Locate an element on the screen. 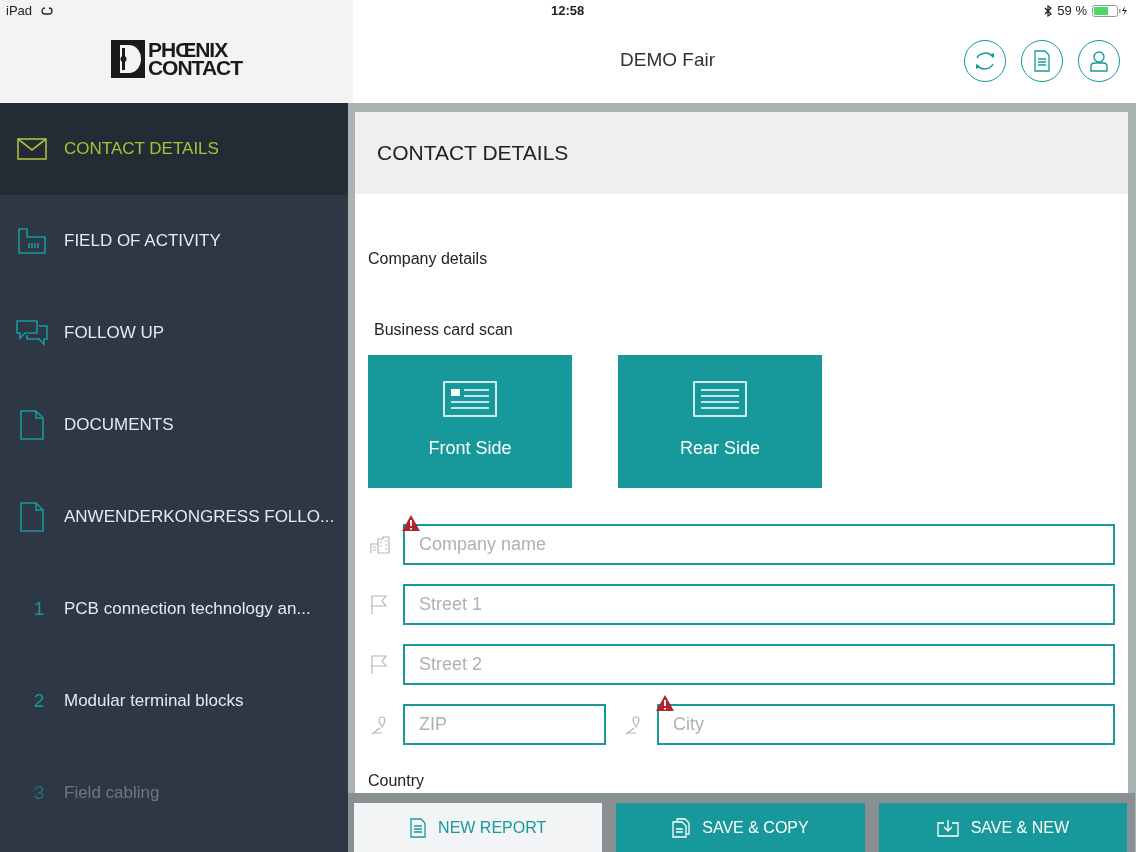 This screenshot has height=852, width=1136. card-title: CONTACT DETAILS is located at coordinates (473, 153).